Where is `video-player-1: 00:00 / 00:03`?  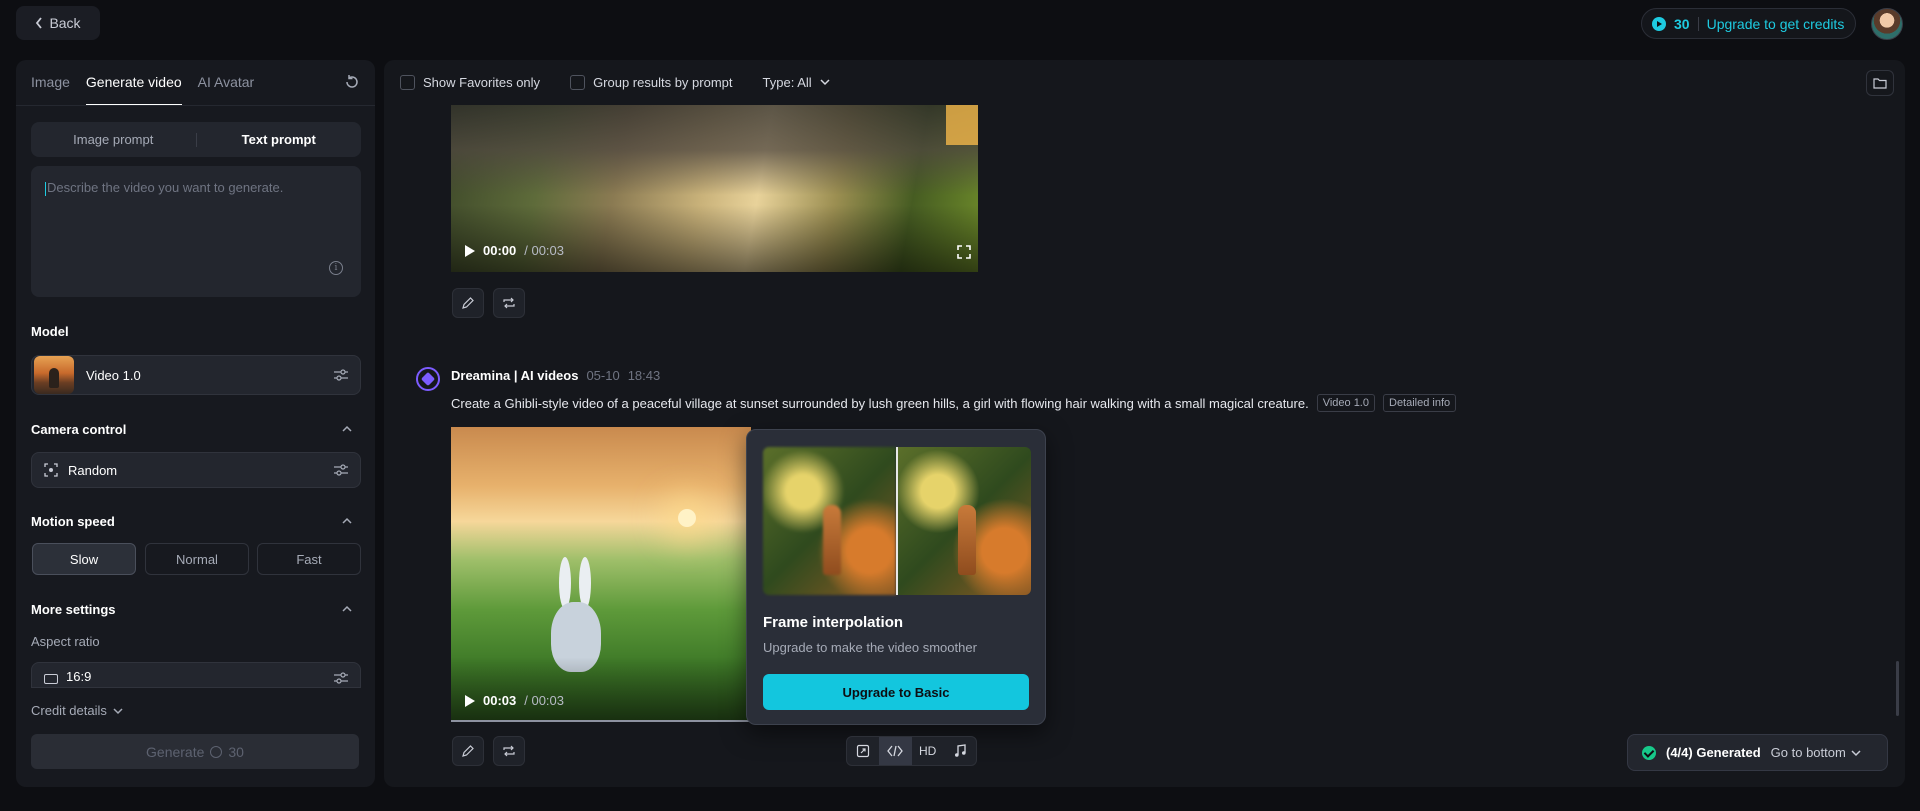
video-player-1: 00:00 / 00:03 is located at coordinates (714, 188).